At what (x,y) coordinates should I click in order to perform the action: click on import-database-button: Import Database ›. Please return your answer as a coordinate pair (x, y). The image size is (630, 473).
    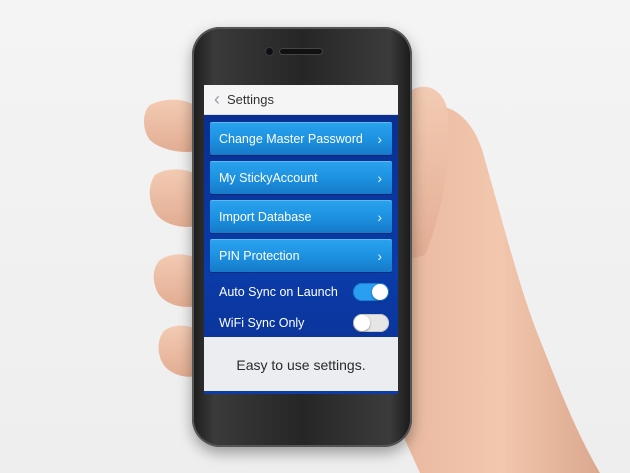
    Looking at the image, I should click on (301, 216).